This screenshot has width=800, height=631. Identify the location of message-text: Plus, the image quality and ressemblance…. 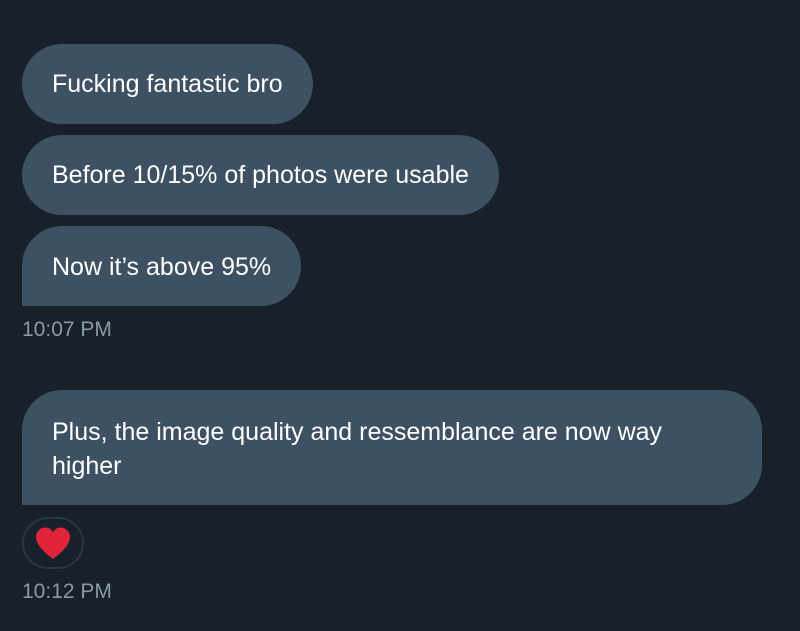
(357, 449).